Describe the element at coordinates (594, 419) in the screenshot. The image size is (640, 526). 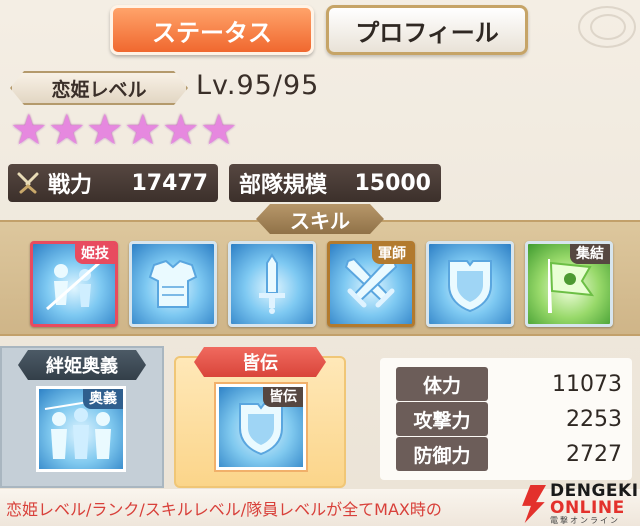
I see `param-value: 2253` at that location.